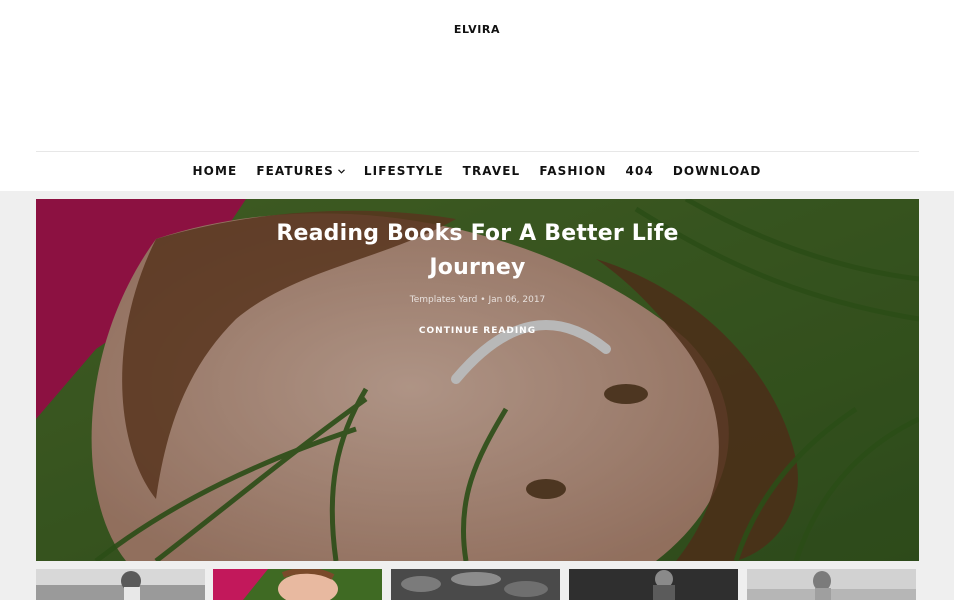  I want to click on nav-item-download: DOWNLOAD, so click(717, 171).